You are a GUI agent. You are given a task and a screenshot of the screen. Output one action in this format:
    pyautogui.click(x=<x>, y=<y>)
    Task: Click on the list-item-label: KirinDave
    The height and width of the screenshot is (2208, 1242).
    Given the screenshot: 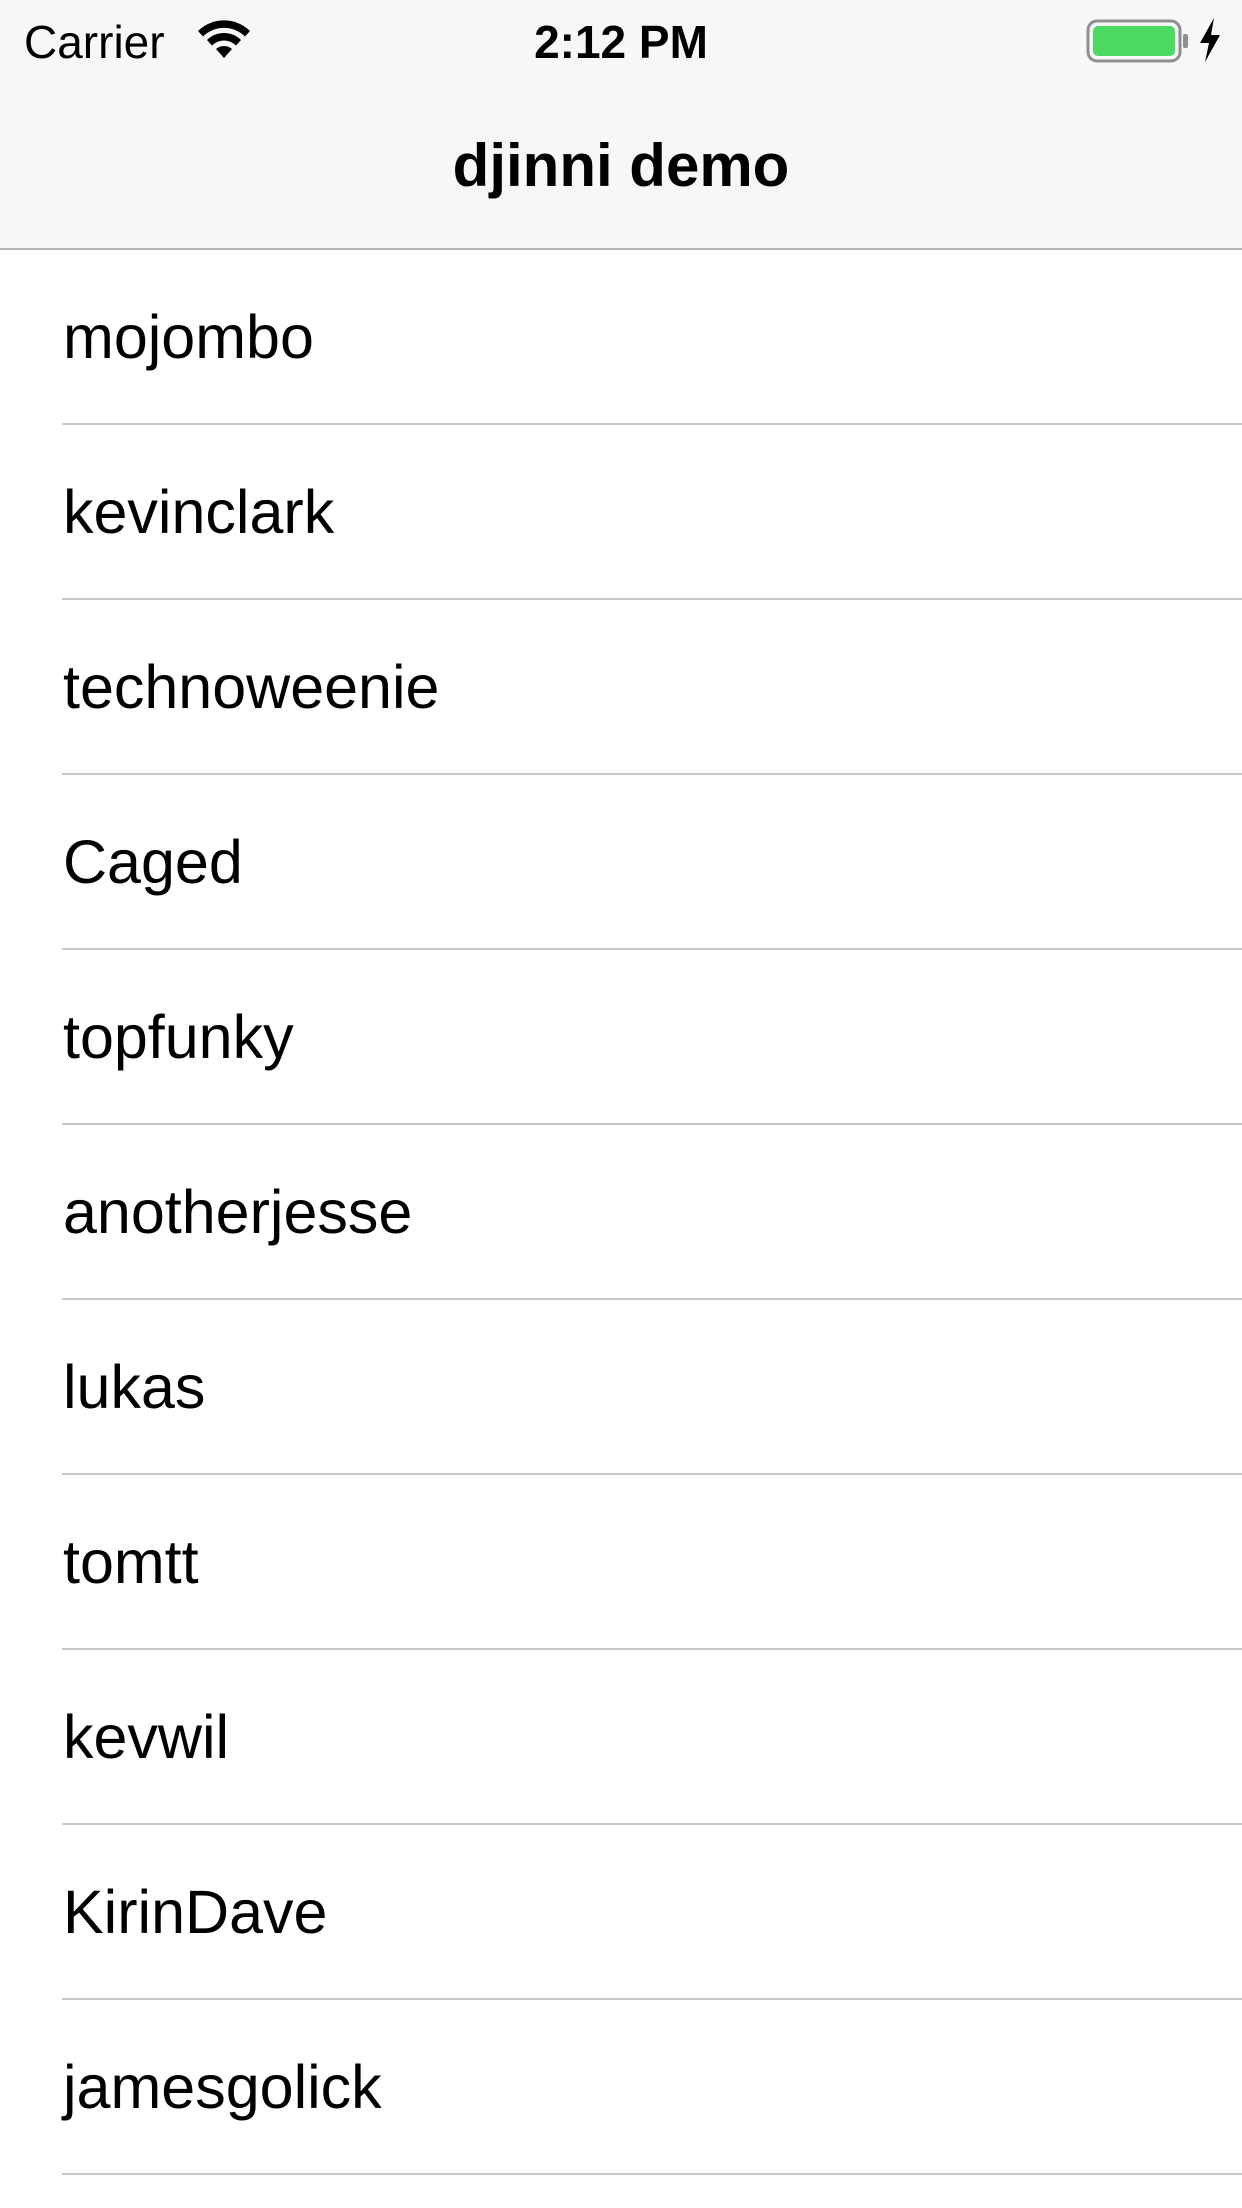 What is the action you would take?
    pyautogui.click(x=195, y=1912)
    